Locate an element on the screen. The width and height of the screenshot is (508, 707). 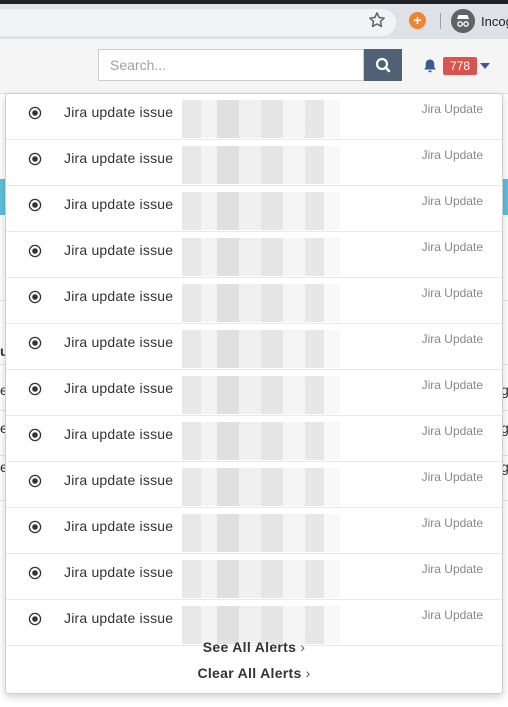
dropdown-footer: See All Alerts › Clear All Alerts › is located at coordinates (254, 660).